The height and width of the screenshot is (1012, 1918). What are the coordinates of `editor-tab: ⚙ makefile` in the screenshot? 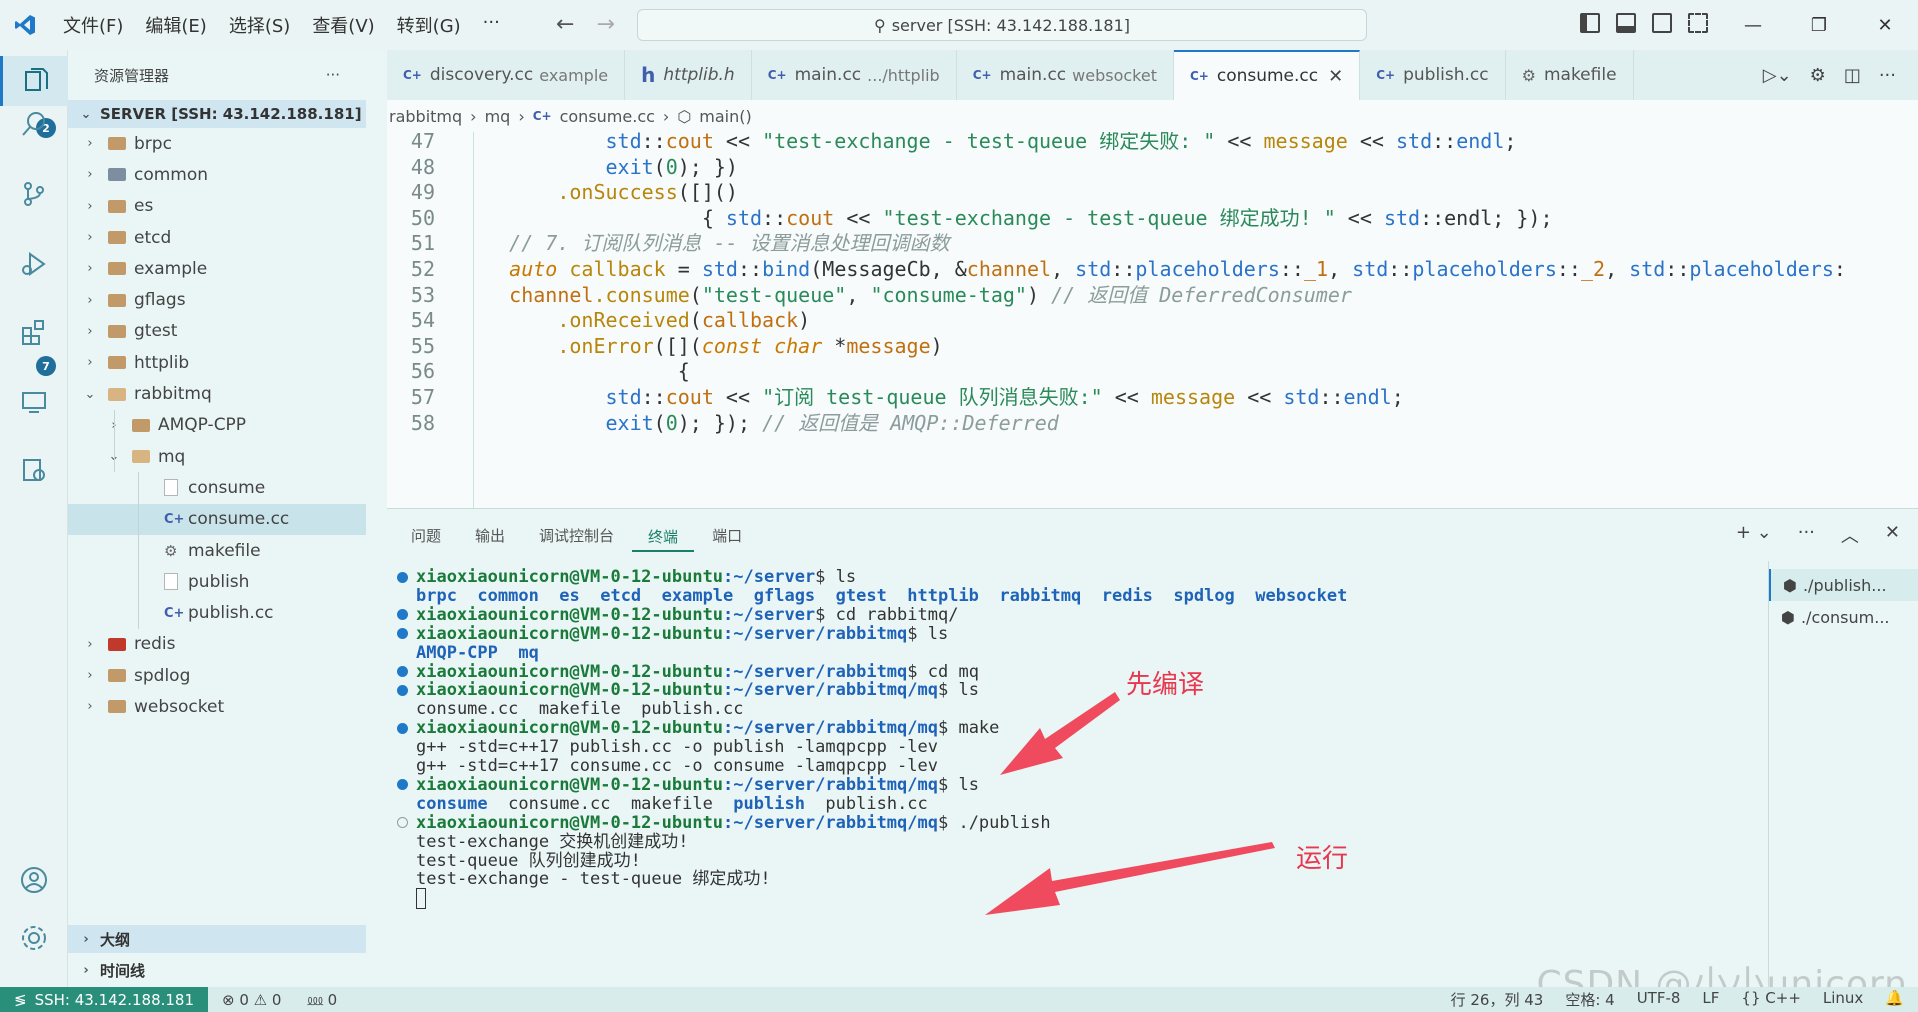 It's located at (1570, 75).